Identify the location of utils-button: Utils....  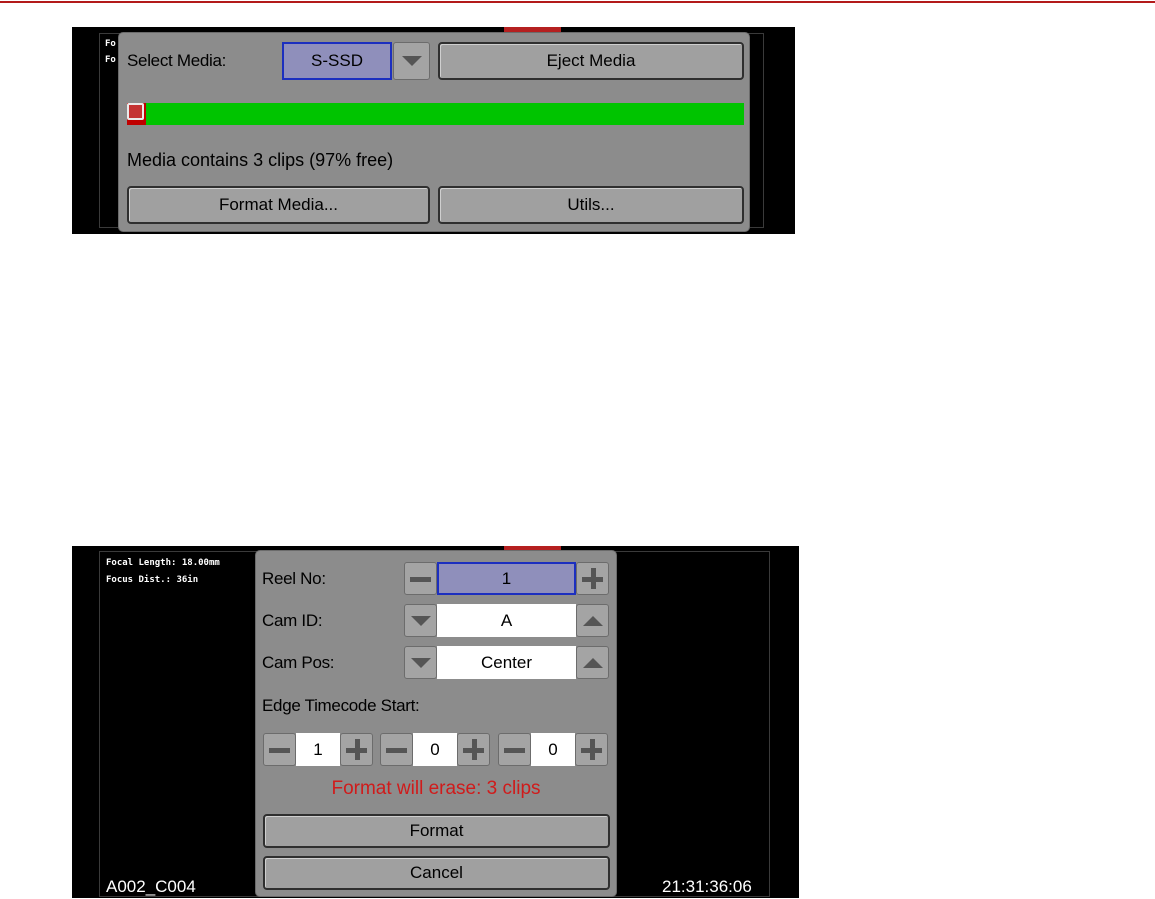
(591, 205).